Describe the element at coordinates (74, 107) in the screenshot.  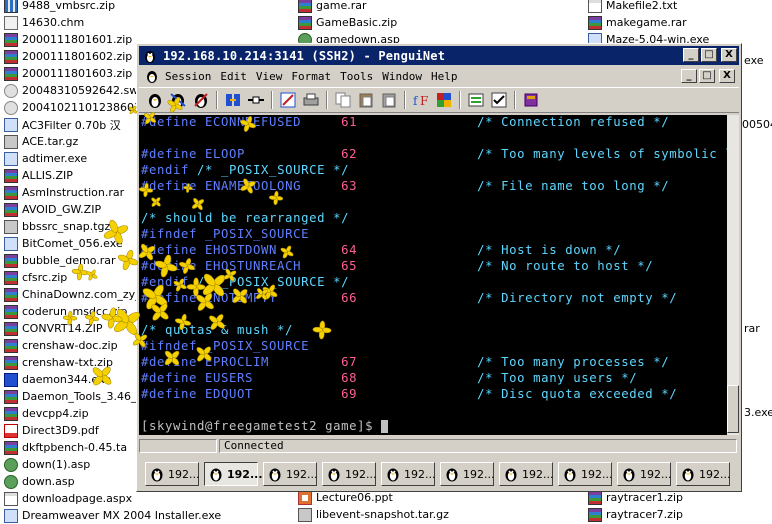
I see `desktop-file-item: 20041021101238603.` at that location.